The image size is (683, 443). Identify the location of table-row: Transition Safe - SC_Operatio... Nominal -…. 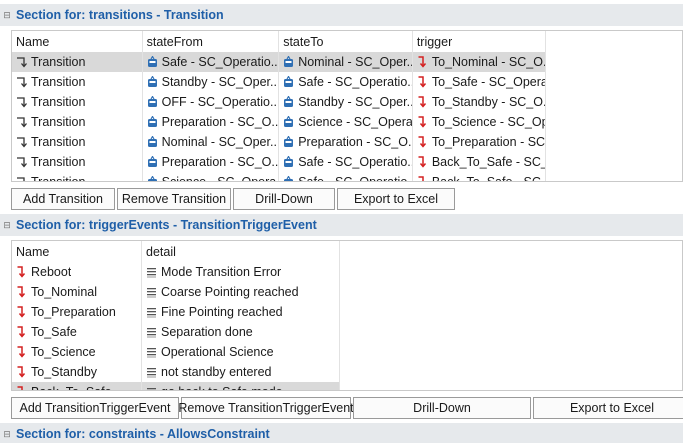
(347, 62).